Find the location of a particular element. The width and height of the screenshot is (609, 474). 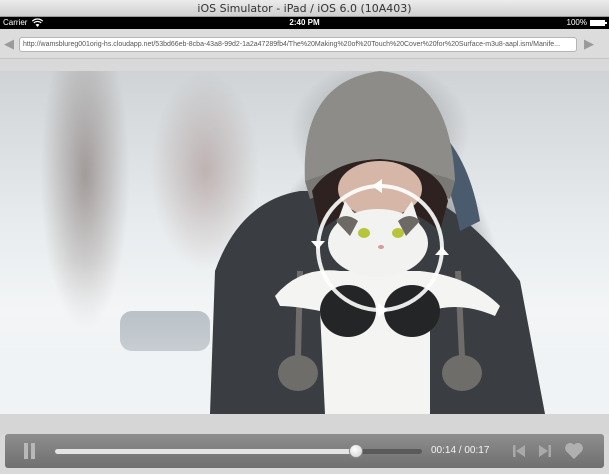

window-title: iOS Simulator - iPad / iOS 6.0 (10A403) is located at coordinates (304, 8).